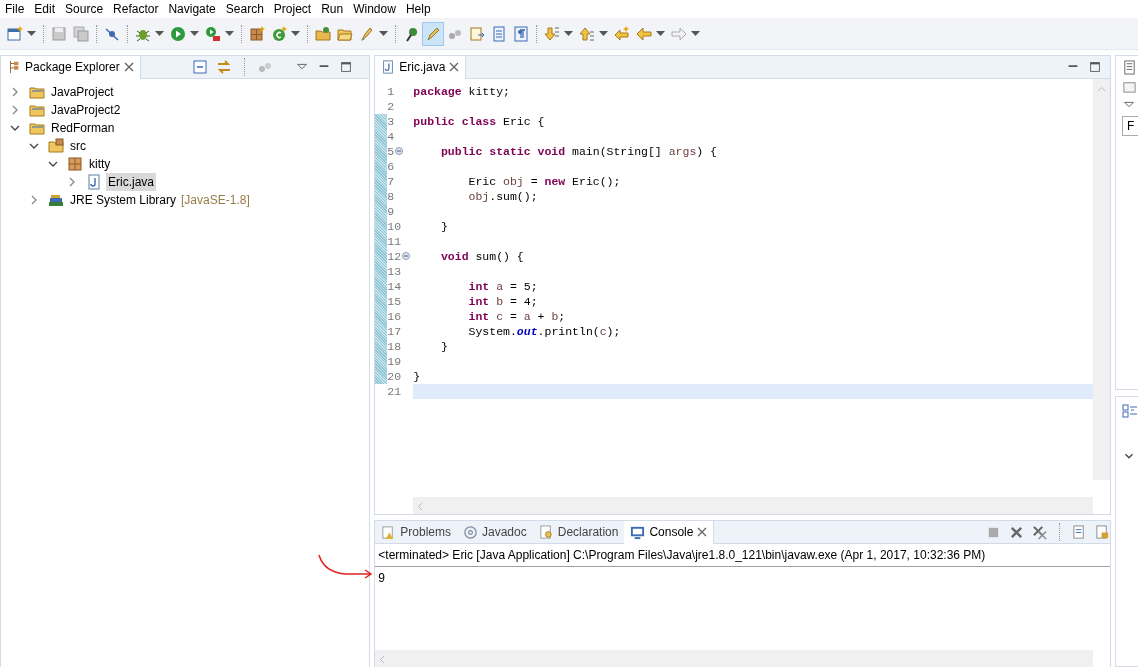  Describe the element at coordinates (462, 91) in the screenshot. I see `code-line: package kitty;` at that location.